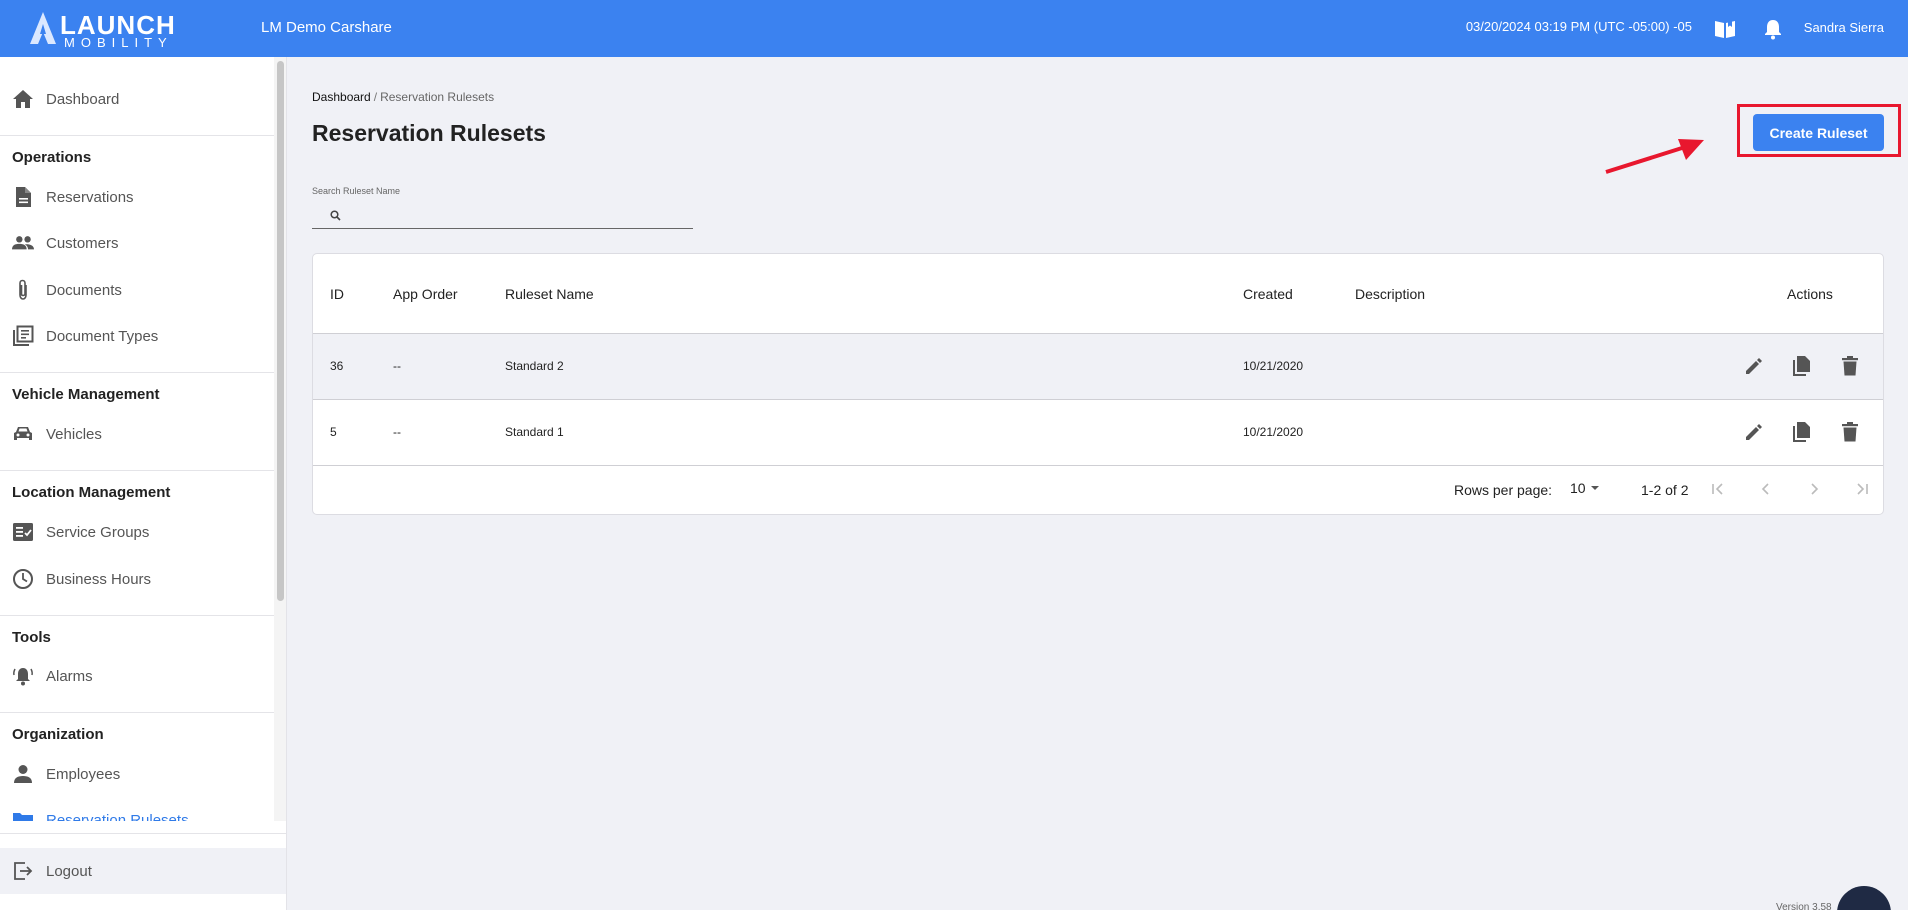 The image size is (1908, 910). I want to click on chat-widget-icon, so click(1864, 898).